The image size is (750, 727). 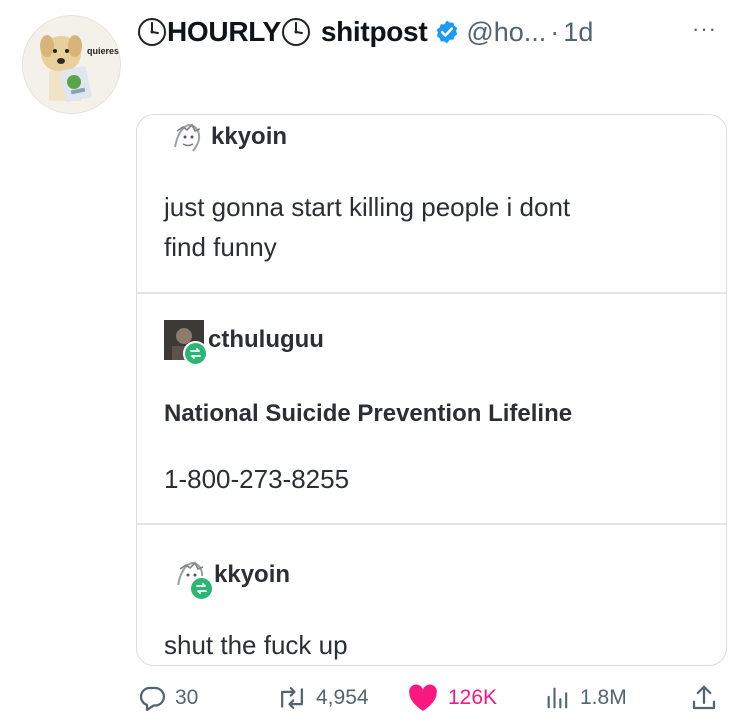 I want to click on post-text: shut the fuck up, so click(x=256, y=645).